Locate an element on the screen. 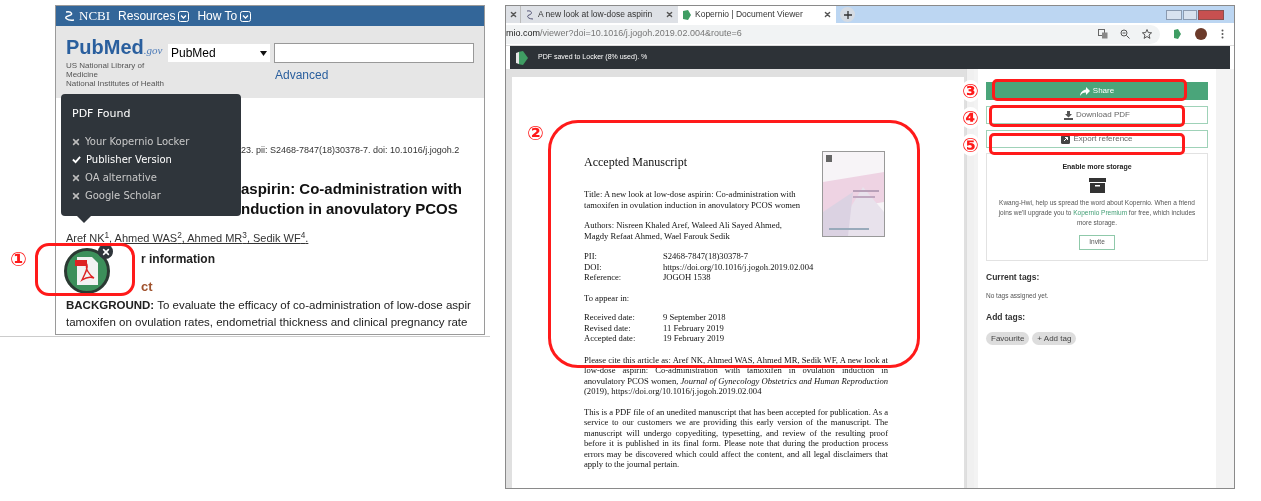 The image size is (1261, 501). section-heading: Add tags: is located at coordinates (1006, 317).